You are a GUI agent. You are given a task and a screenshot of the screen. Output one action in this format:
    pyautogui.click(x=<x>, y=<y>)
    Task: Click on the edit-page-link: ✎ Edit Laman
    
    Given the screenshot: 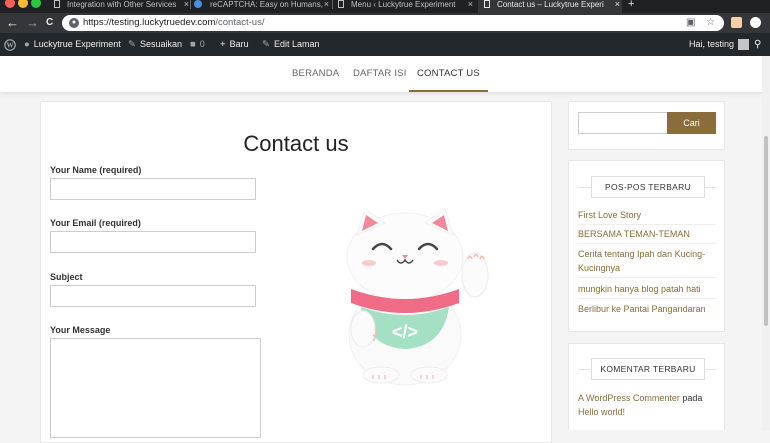 What is the action you would take?
    pyautogui.click(x=291, y=44)
    